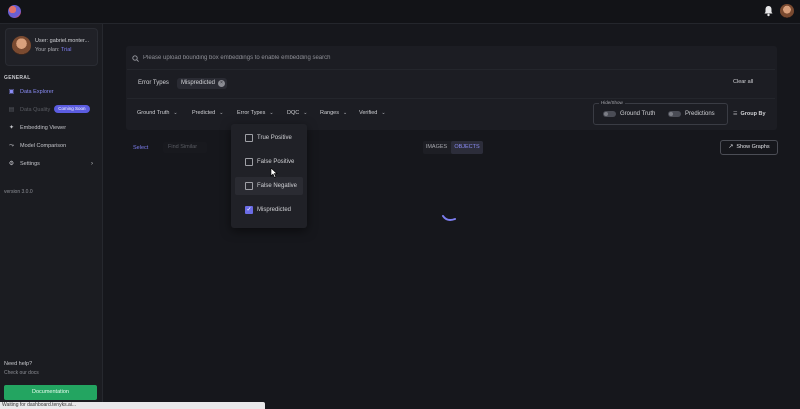 Image resolution: width=800 pixels, height=409 pixels. Describe the element at coordinates (449, 215) in the screenshot. I see `loading-spinner-icon` at that location.